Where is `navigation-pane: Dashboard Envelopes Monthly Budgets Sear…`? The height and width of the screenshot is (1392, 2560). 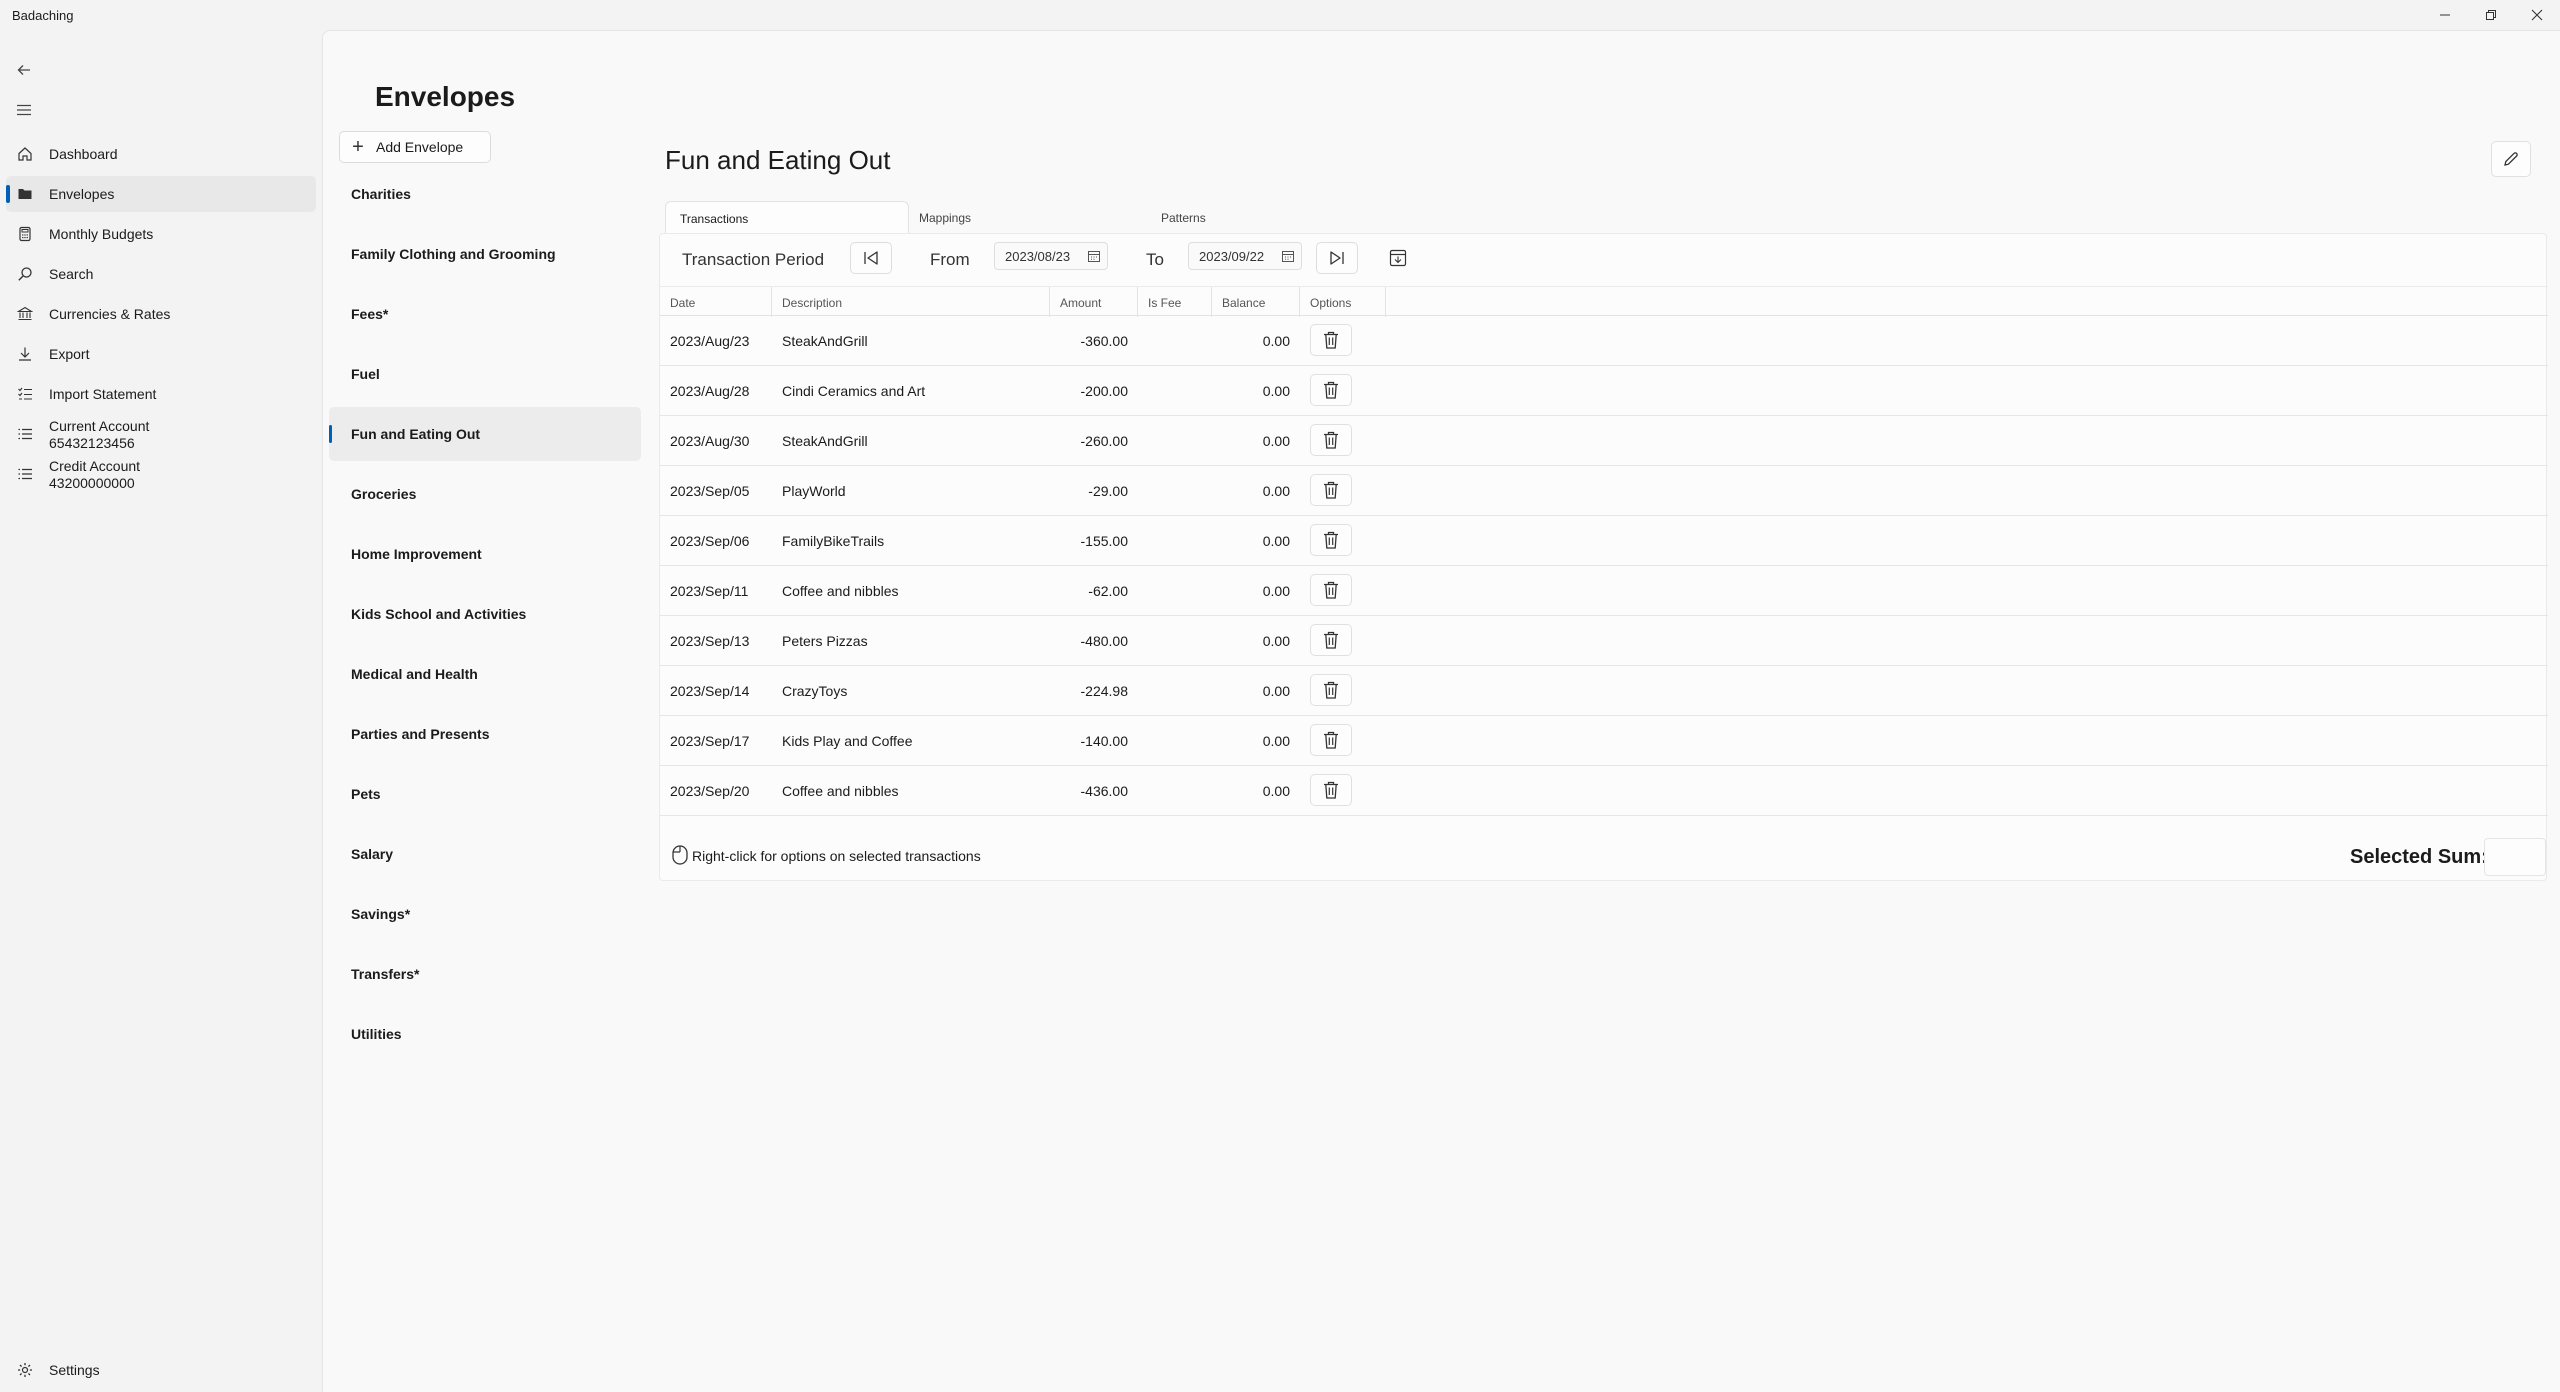
navigation-pane: Dashboard Envelopes Monthly Budgets Sear… is located at coordinates (160, 711).